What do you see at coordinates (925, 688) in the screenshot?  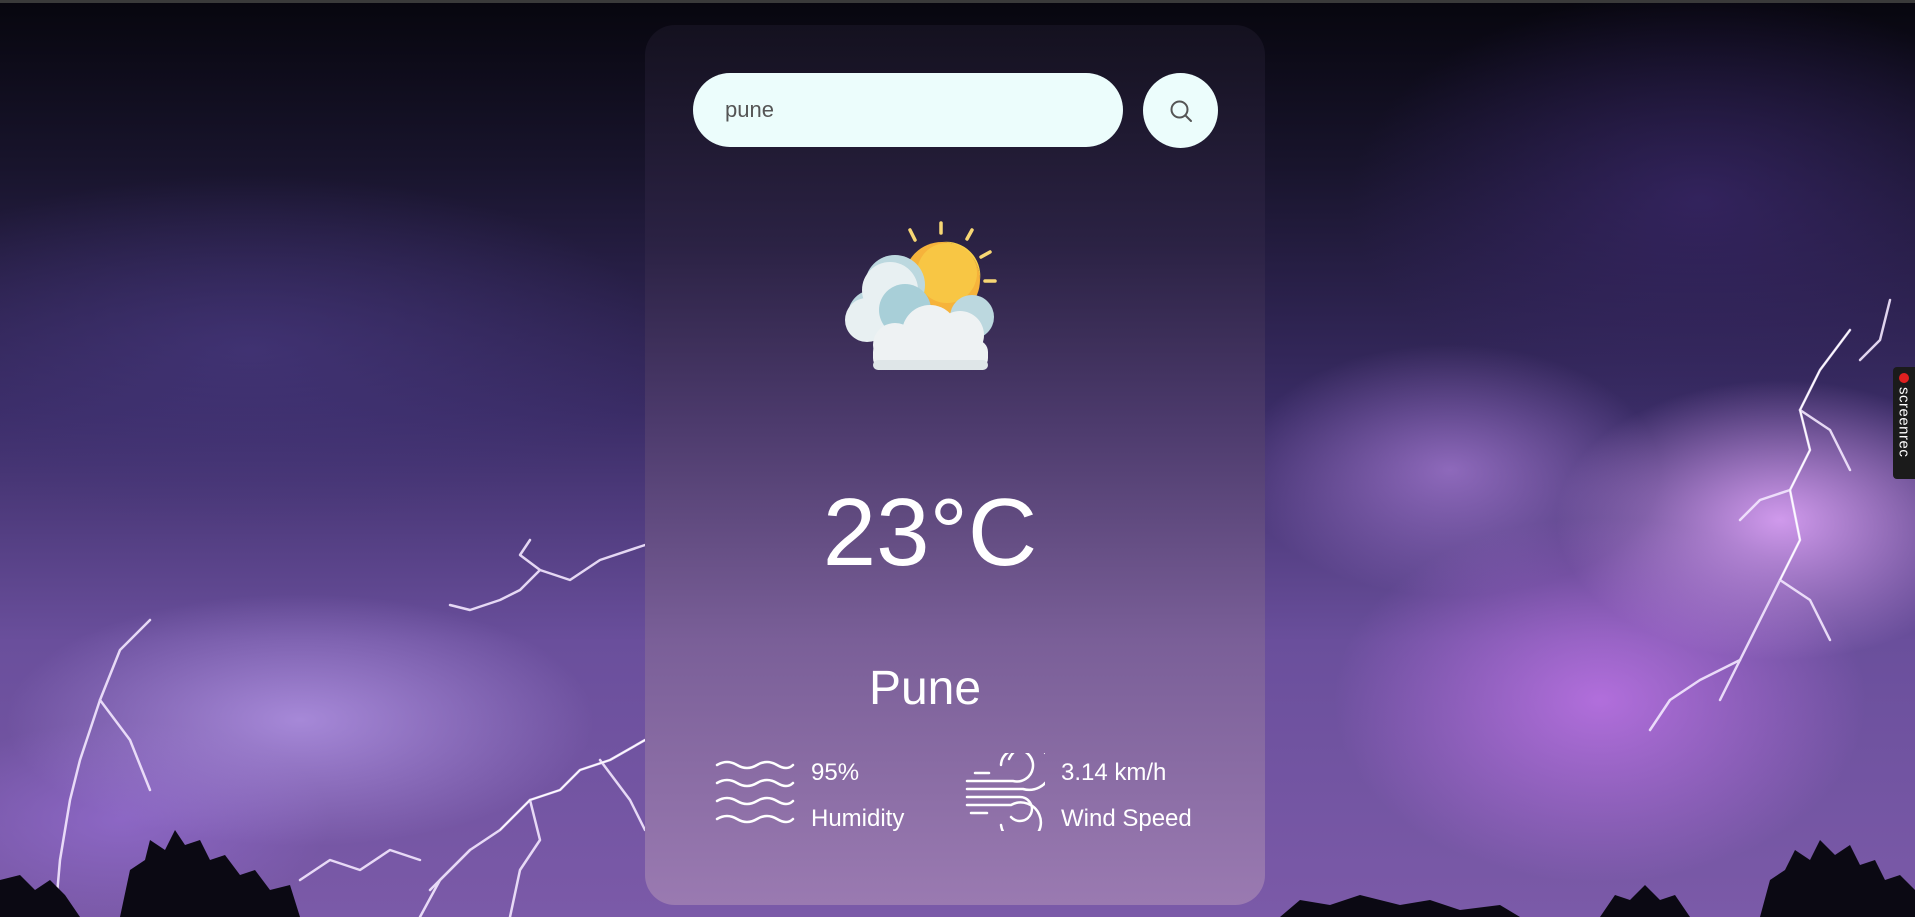 I see `city-name: Pune` at bounding box center [925, 688].